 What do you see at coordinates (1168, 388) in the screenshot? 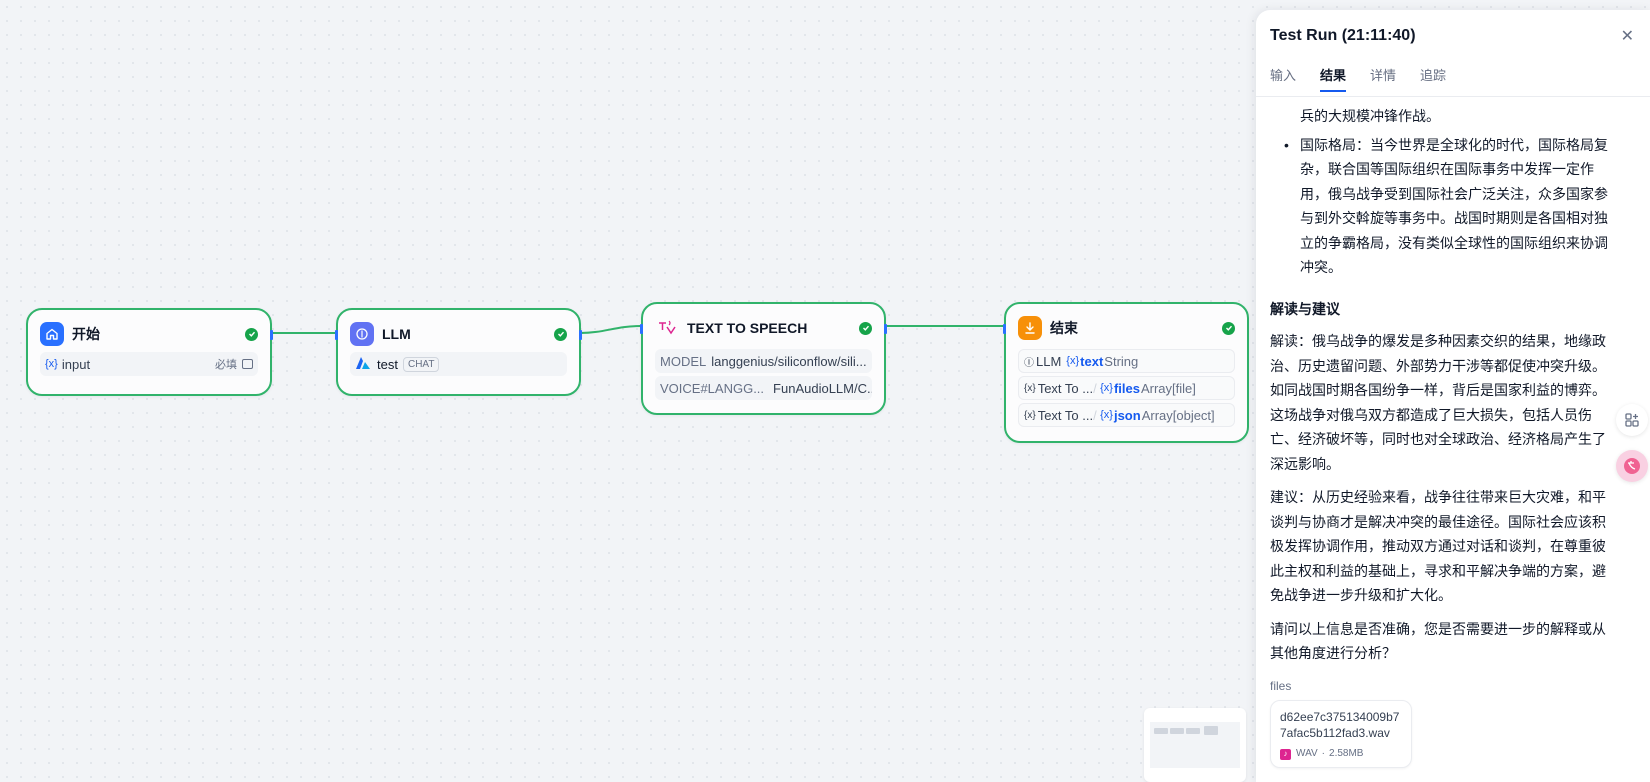
I see `output-type: Array[file]` at bounding box center [1168, 388].